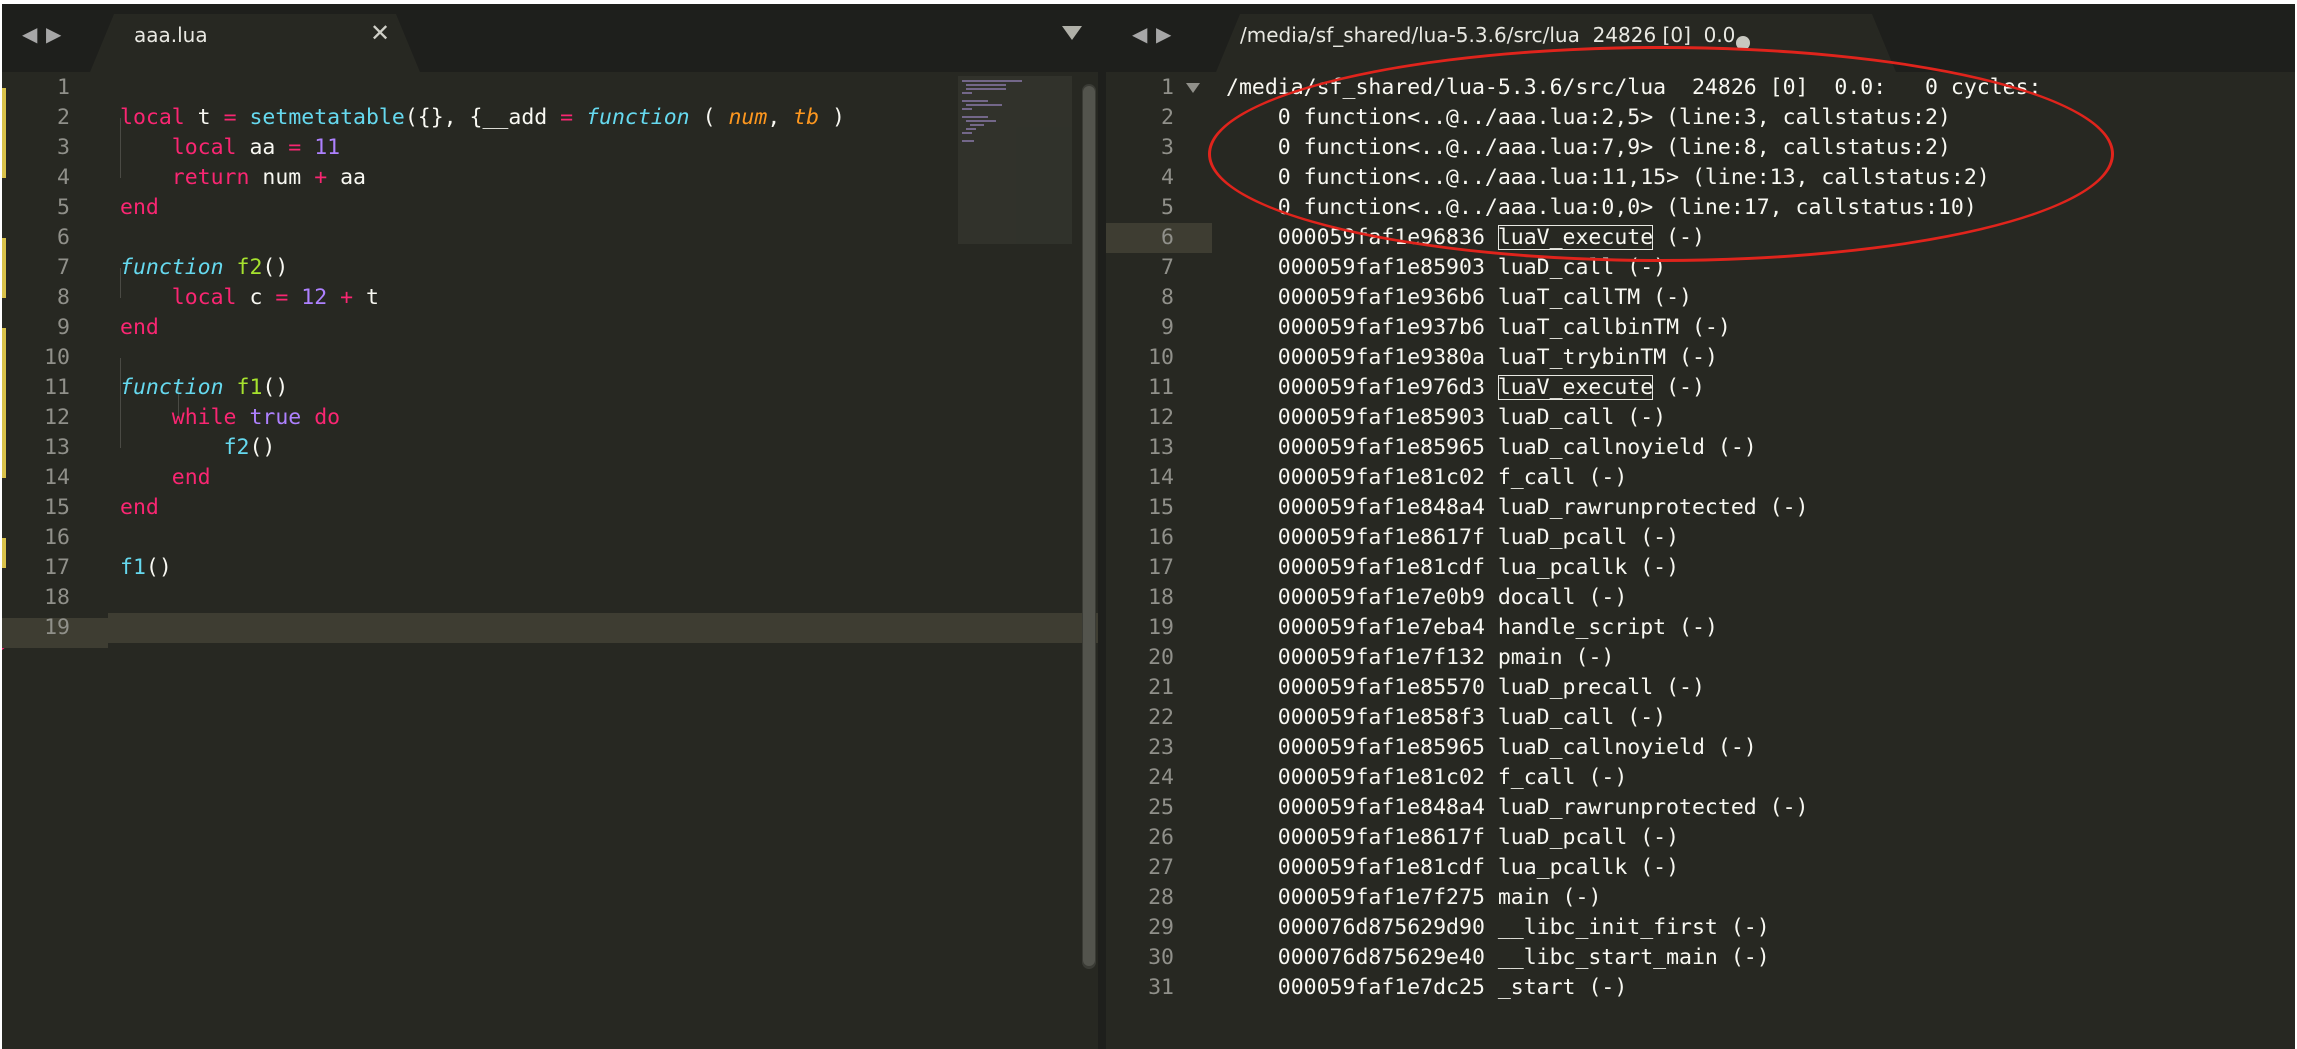 This screenshot has height=1049, width=2297. Describe the element at coordinates (1700, 898) in the screenshot. I see `output-line: 28 000059faf1e7f275 main (-)` at that location.